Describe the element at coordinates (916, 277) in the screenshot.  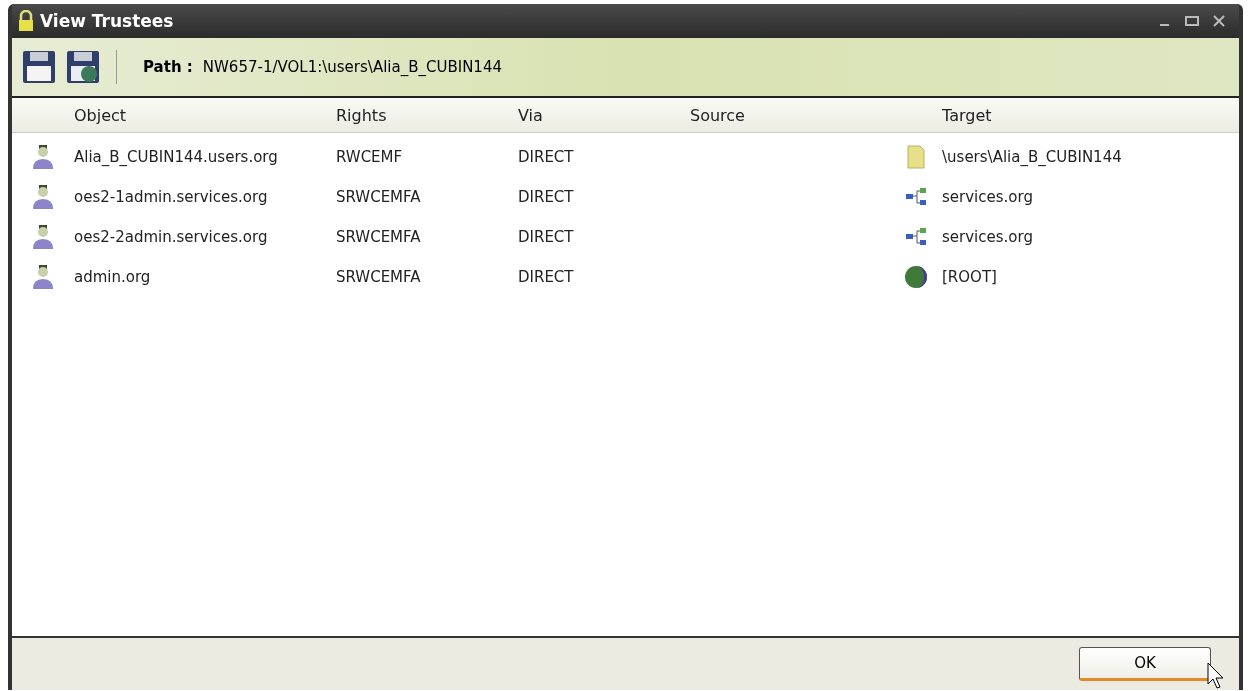
I see `globe-icon` at that location.